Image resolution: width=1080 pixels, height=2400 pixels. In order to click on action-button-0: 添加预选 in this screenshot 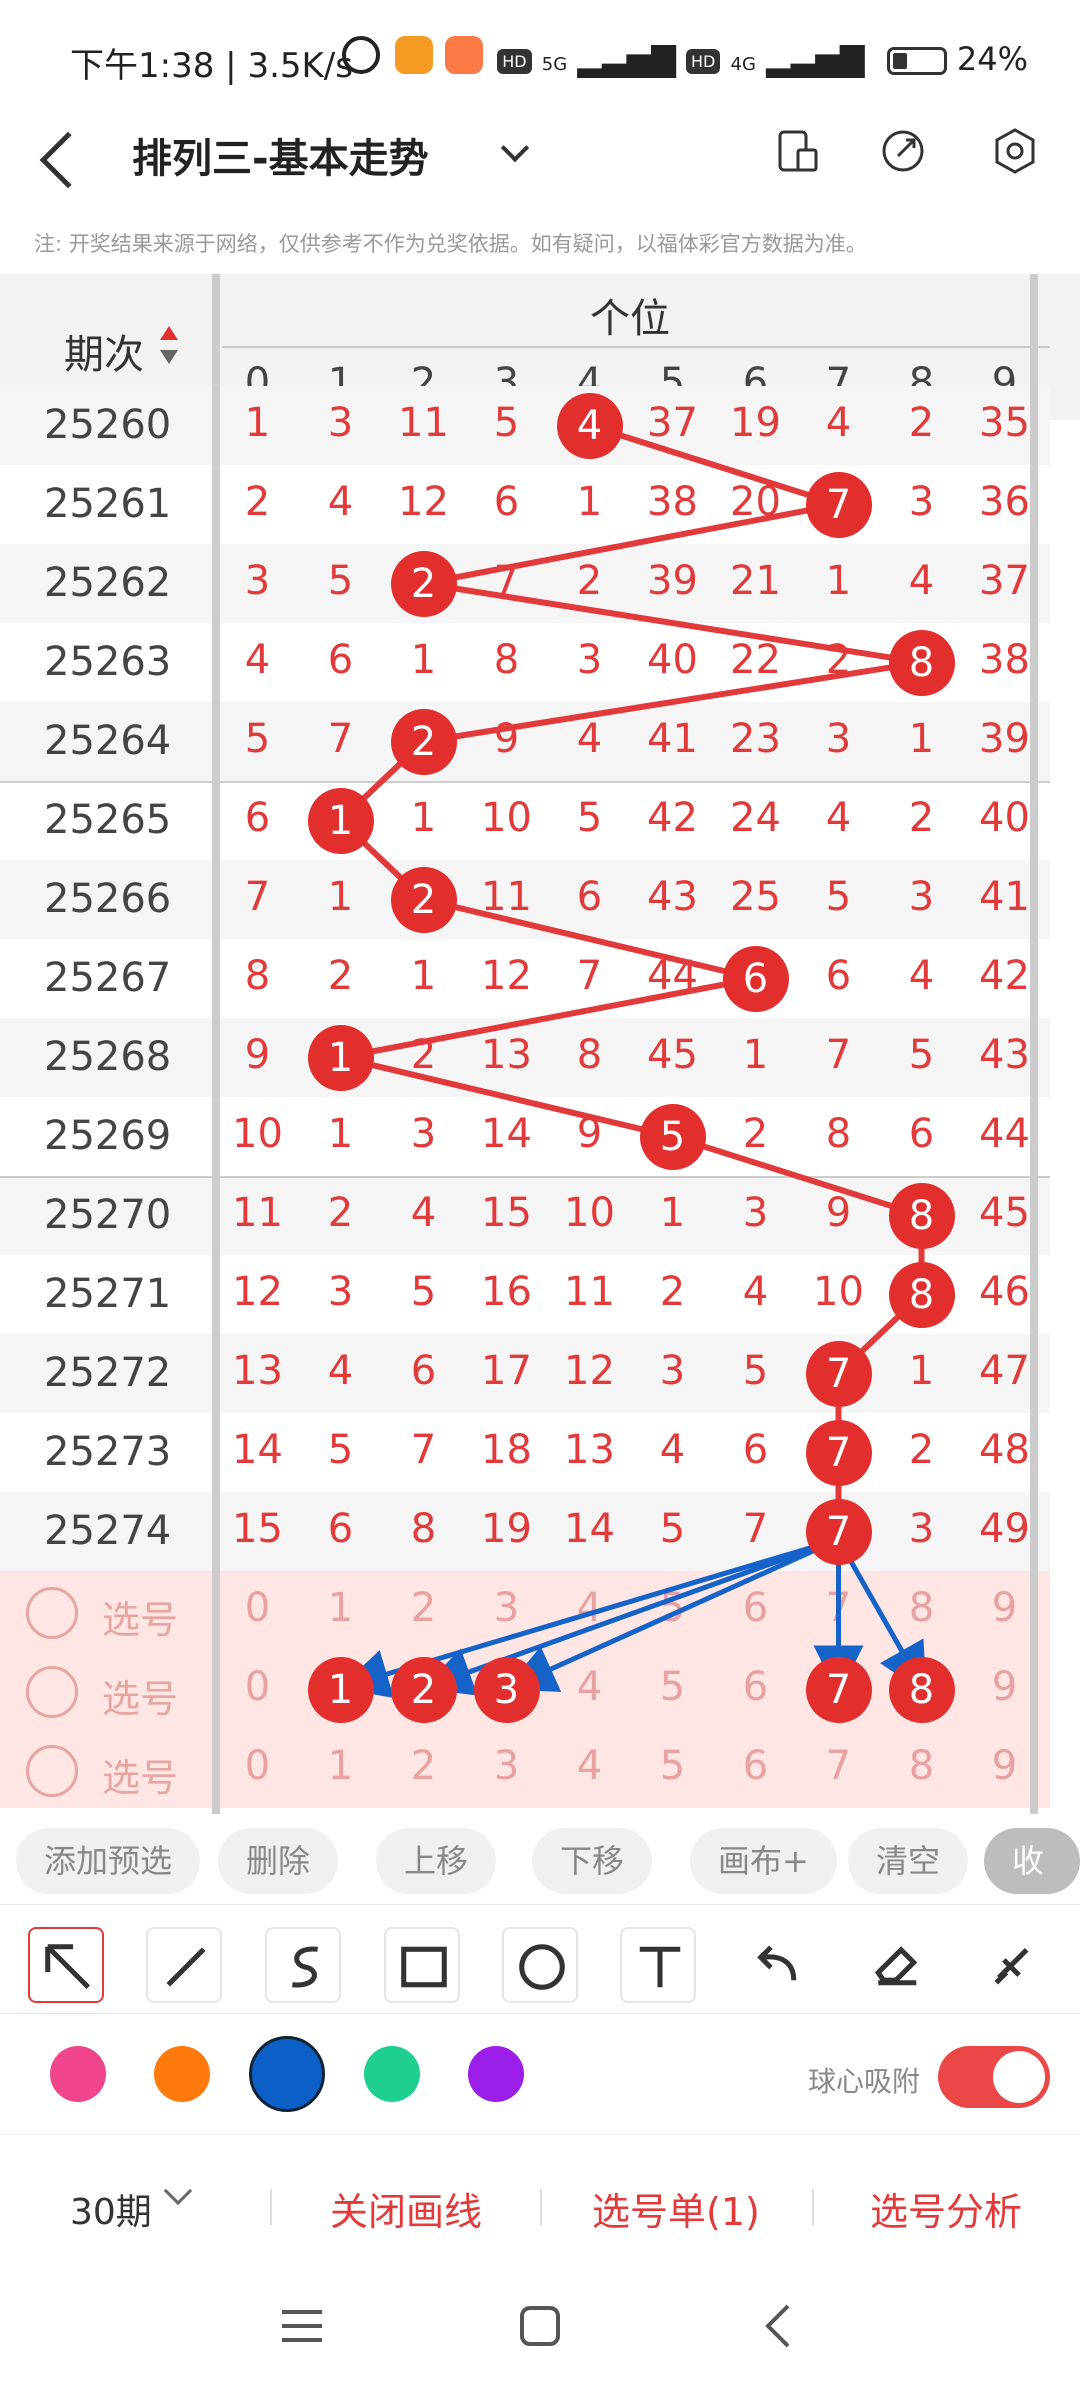, I will do `click(108, 1861)`.